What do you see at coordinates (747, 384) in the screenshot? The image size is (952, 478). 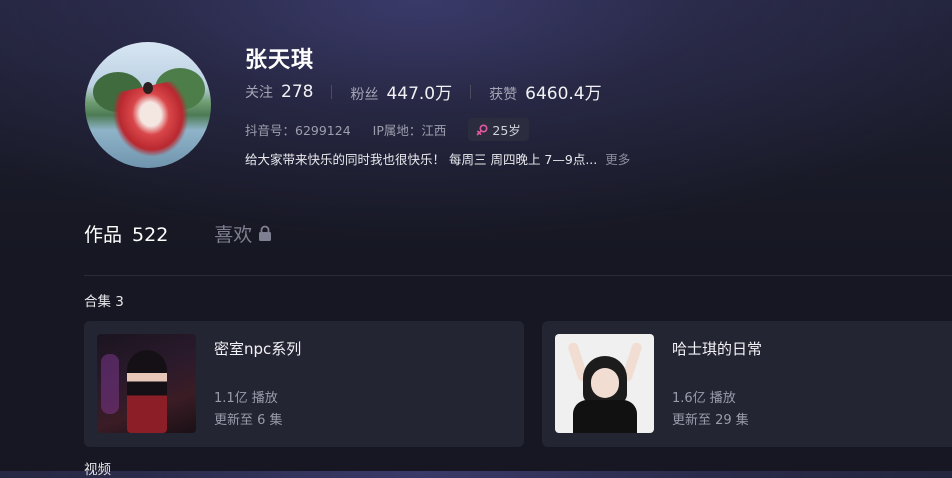 I see `collection-card: 哈士琪的日常 1.6亿 播放 更新至 29 集` at bounding box center [747, 384].